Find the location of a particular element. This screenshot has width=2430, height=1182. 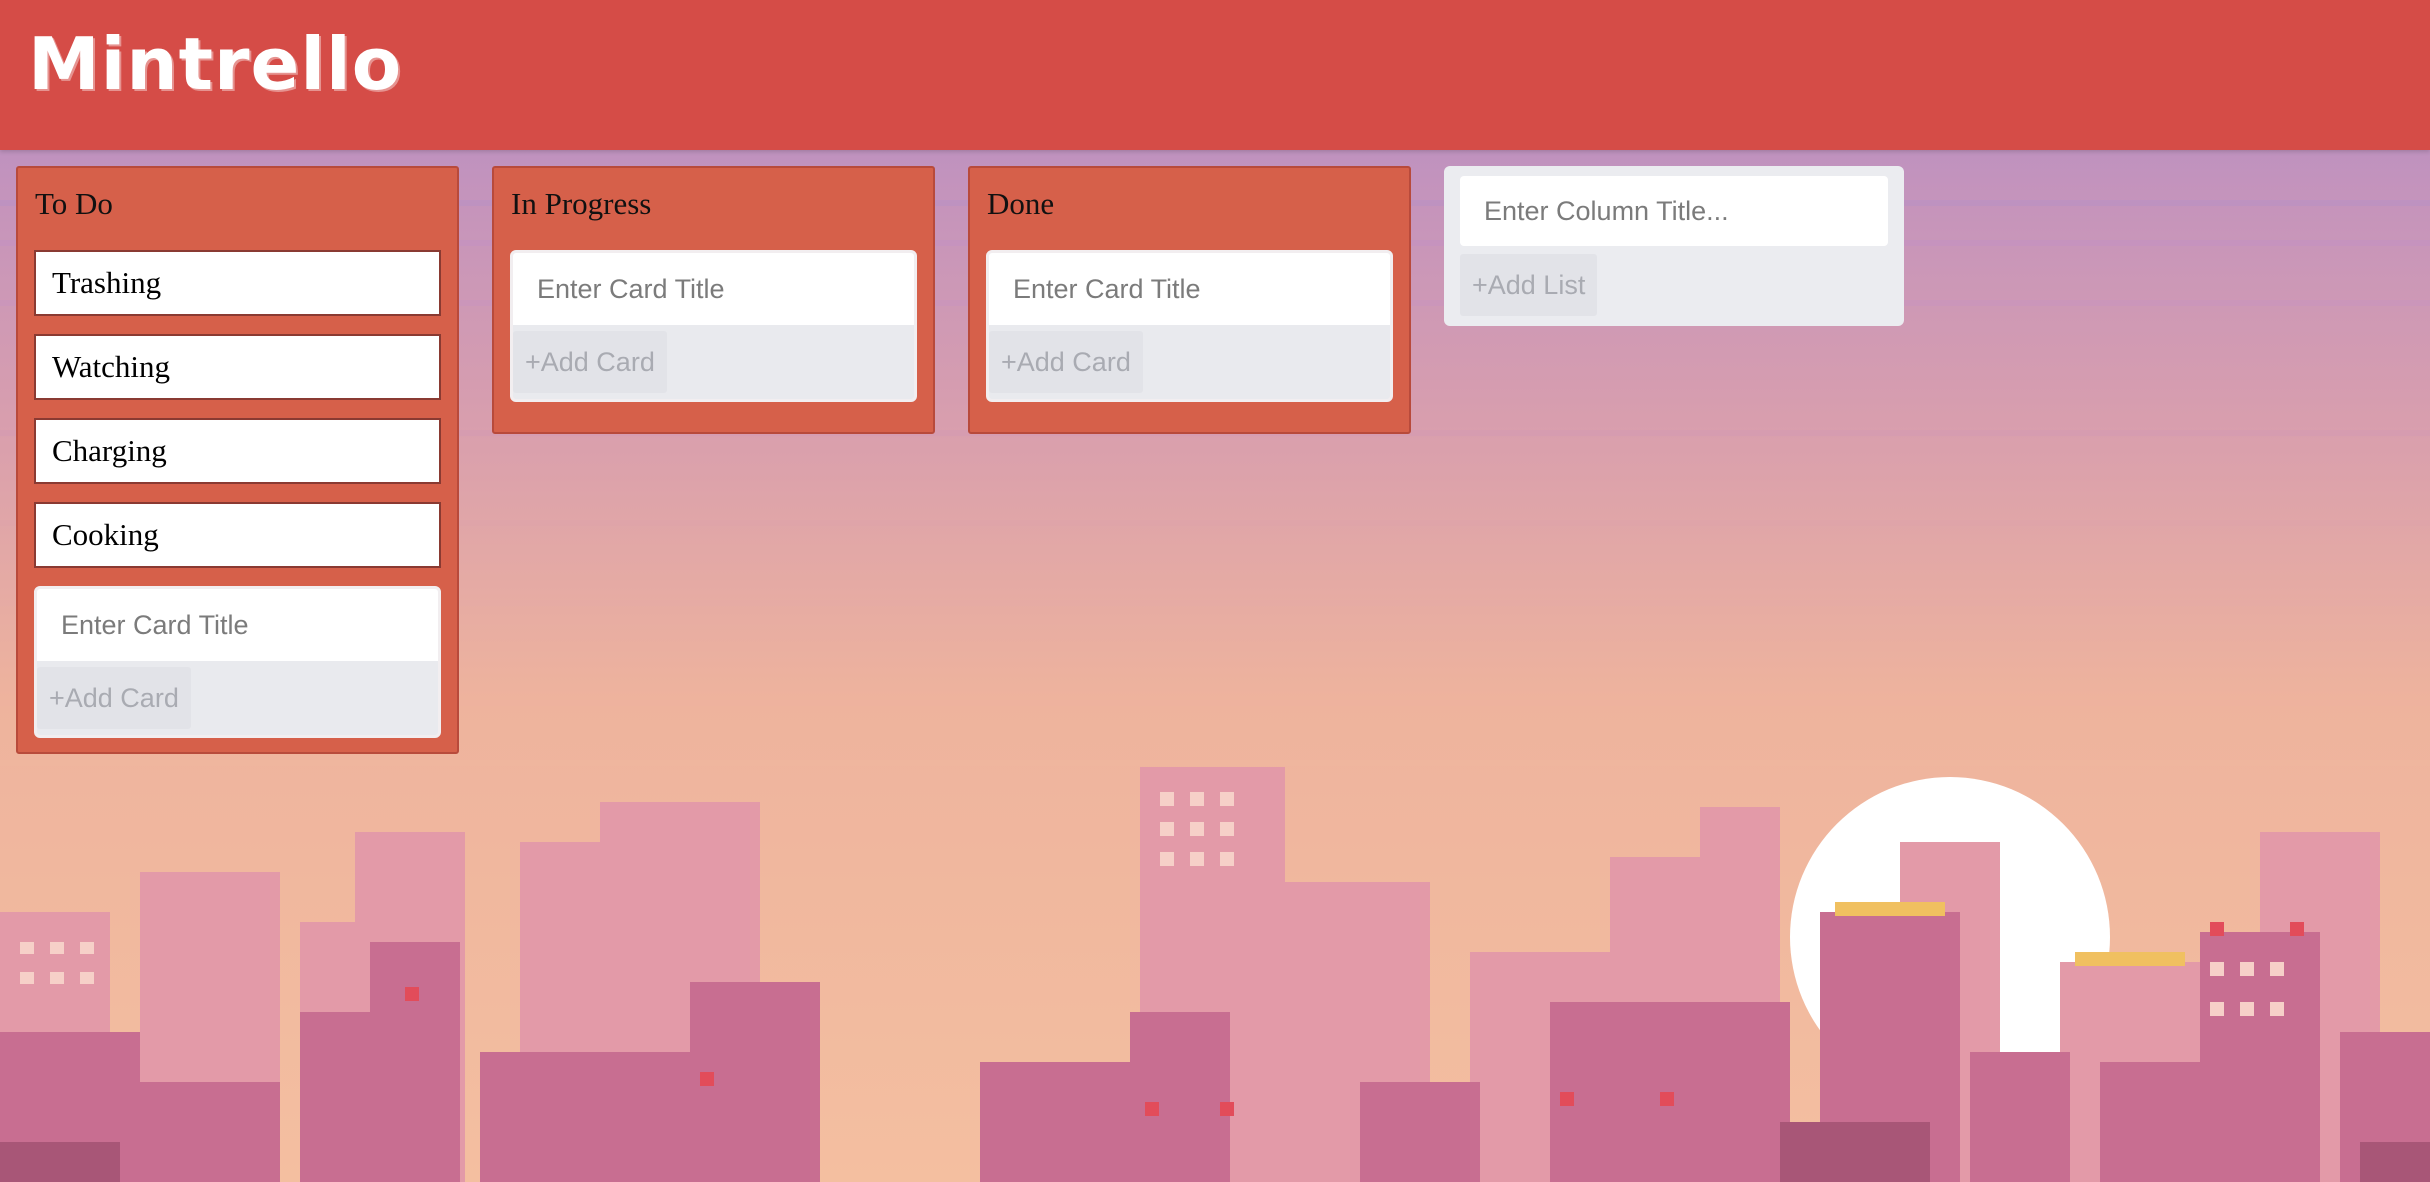

column-title: Done is located at coordinates (1020, 204).